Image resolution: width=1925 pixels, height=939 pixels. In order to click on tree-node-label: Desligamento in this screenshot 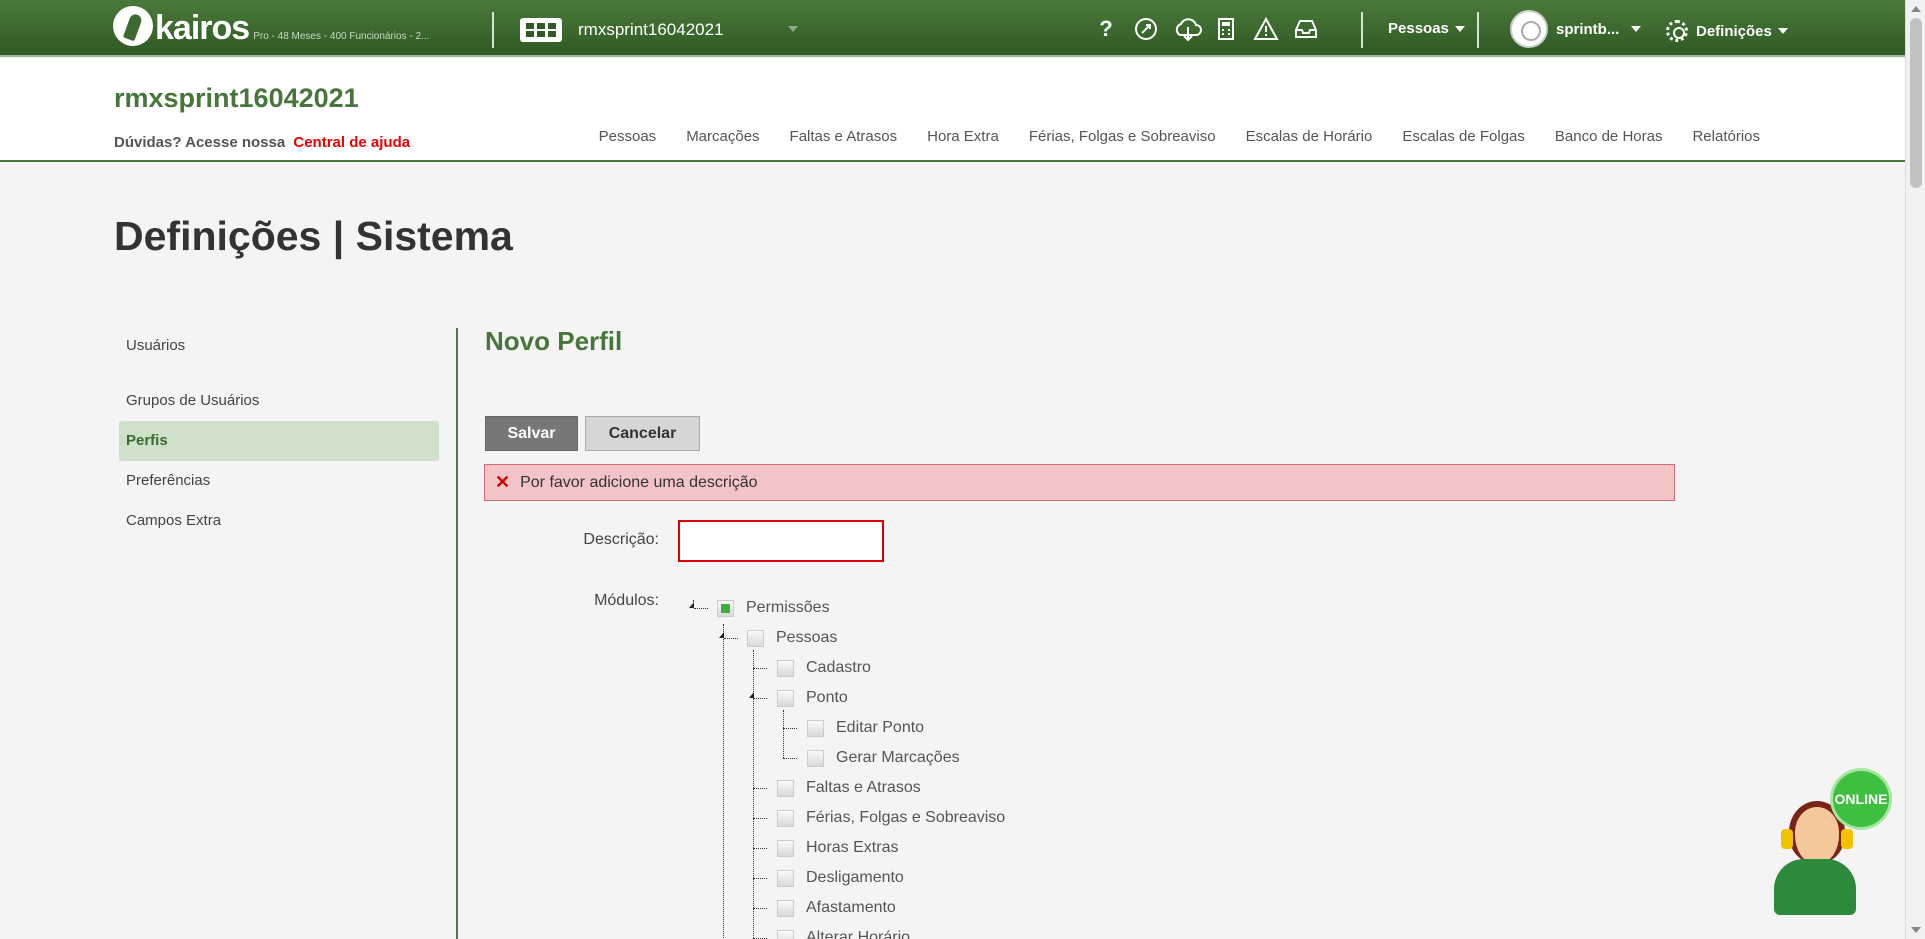, I will do `click(855, 877)`.